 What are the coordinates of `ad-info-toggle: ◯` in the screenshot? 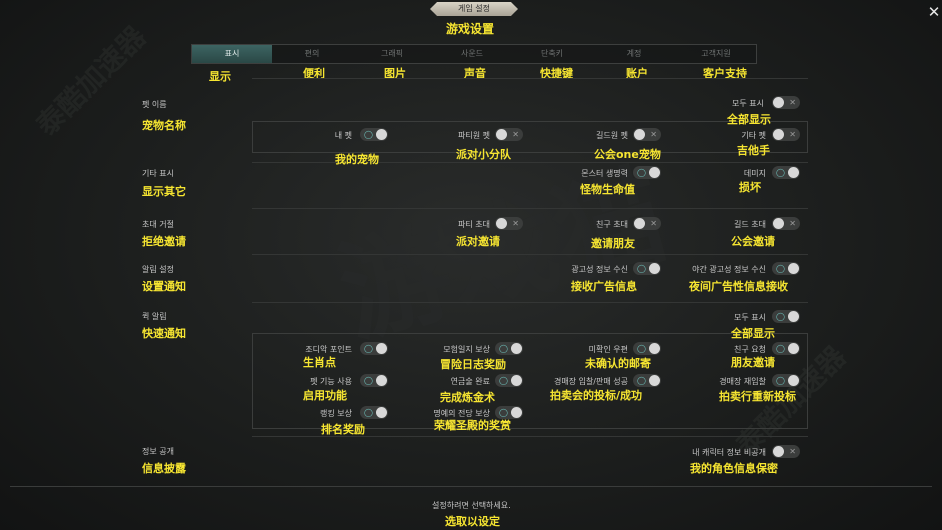 It's located at (647, 268).